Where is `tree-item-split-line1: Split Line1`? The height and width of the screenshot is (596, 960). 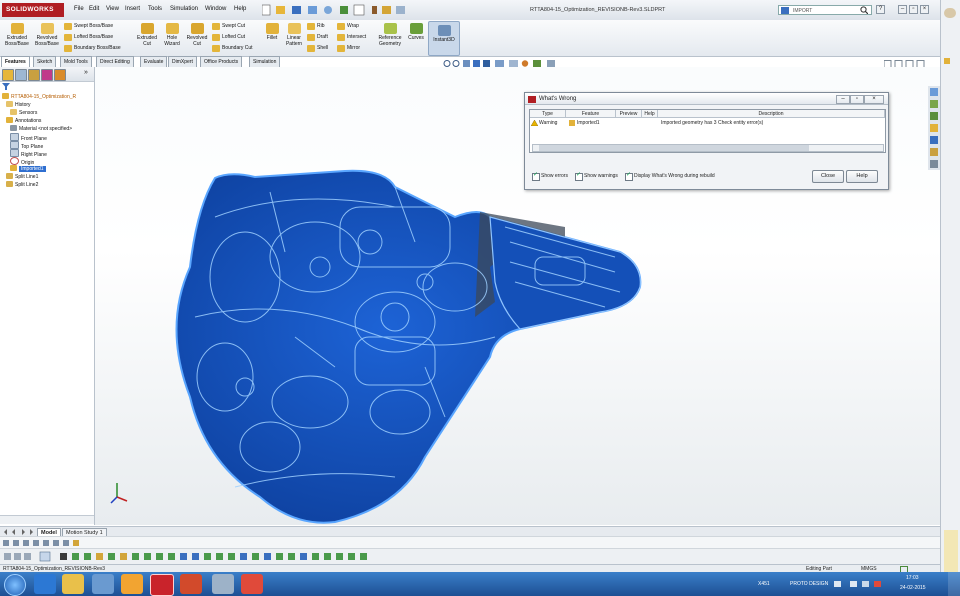
tree-item-split-line1: Split Line1 is located at coordinates (22, 177).